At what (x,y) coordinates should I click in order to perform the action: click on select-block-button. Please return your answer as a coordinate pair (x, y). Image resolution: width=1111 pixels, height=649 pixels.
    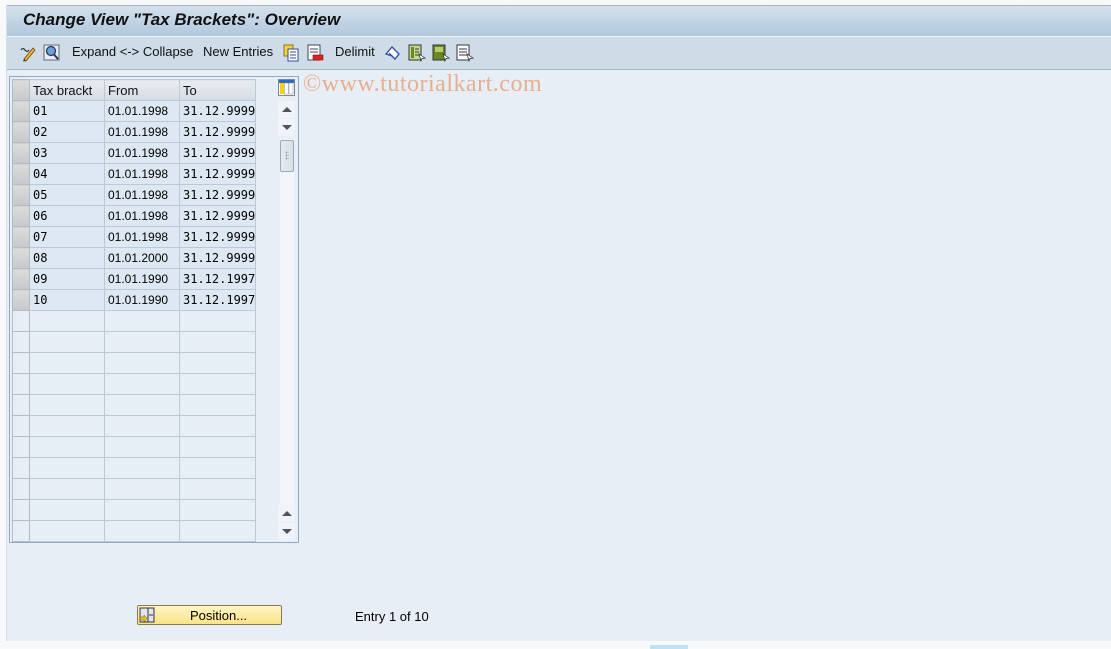
    Looking at the image, I should click on (441, 53).